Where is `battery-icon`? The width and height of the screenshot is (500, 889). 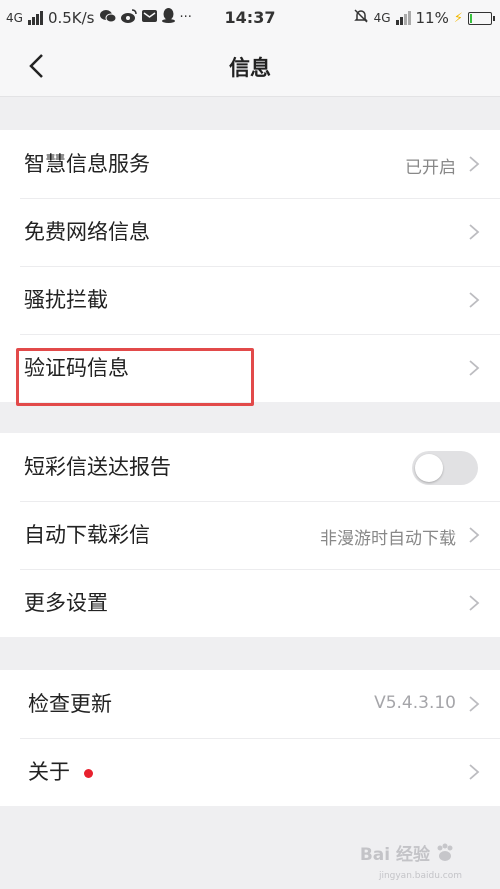
battery-icon is located at coordinates (481, 18).